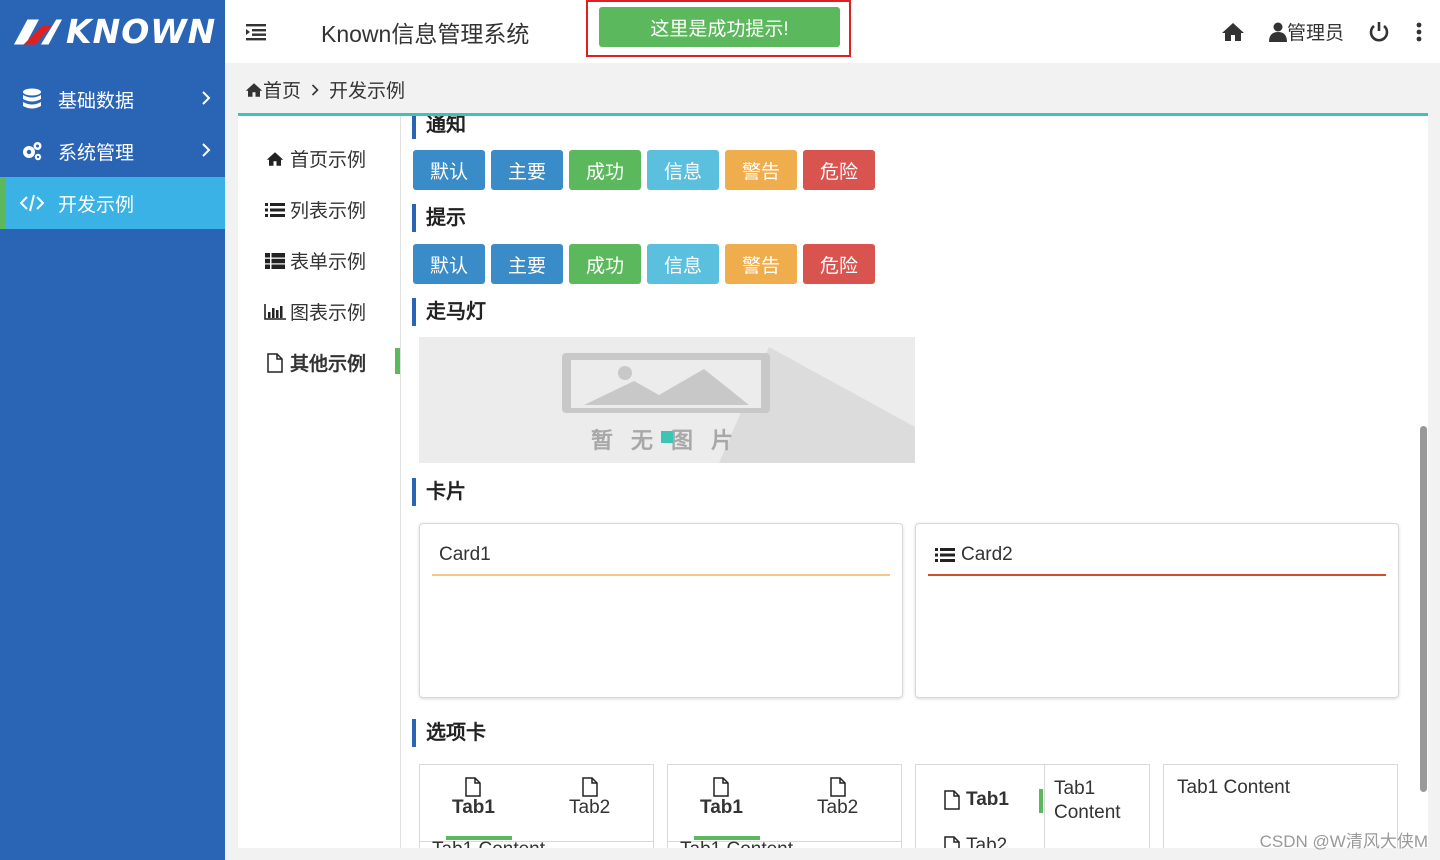 The width and height of the screenshot is (1440, 860). I want to click on logo-text: KNOWN, so click(141, 31).